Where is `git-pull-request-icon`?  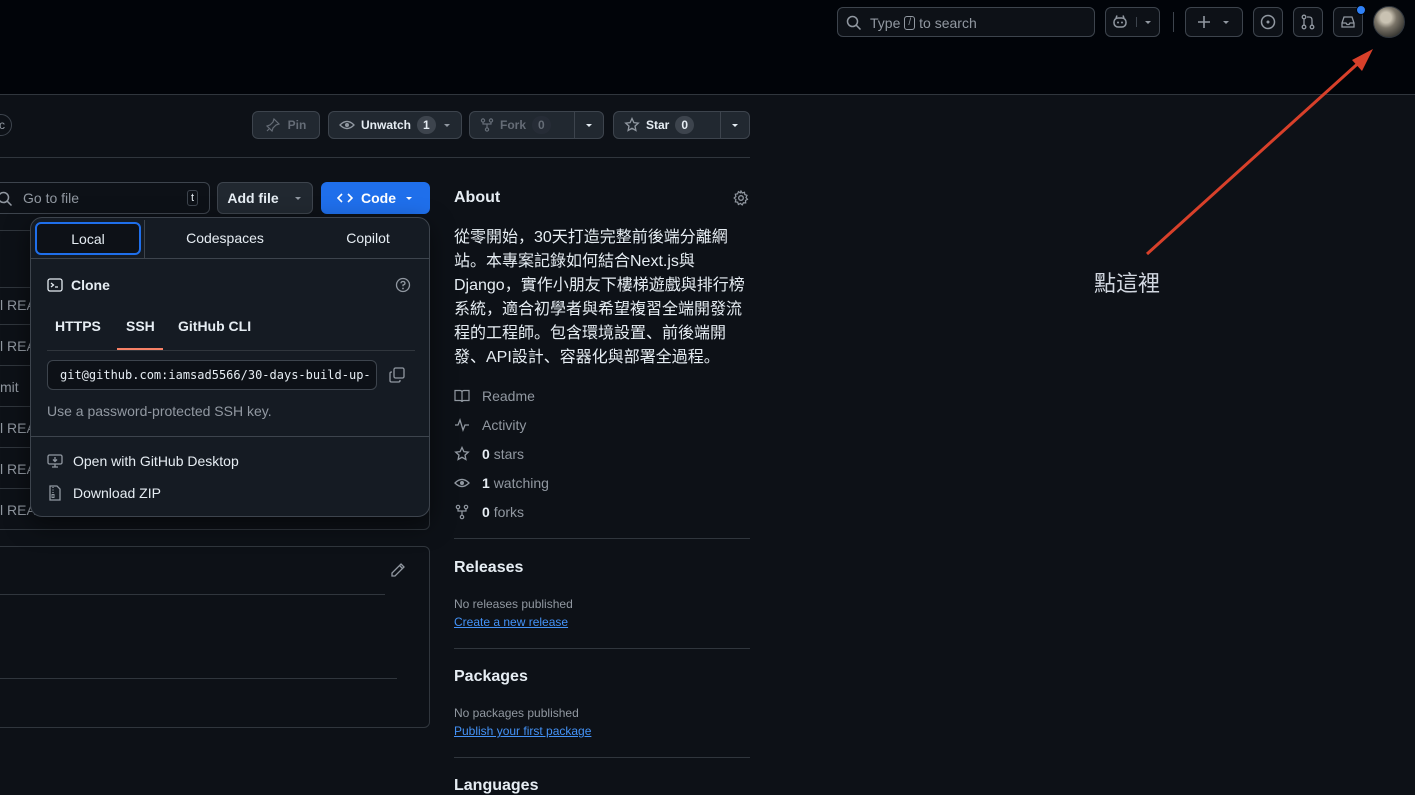
git-pull-request-icon is located at coordinates (1308, 22).